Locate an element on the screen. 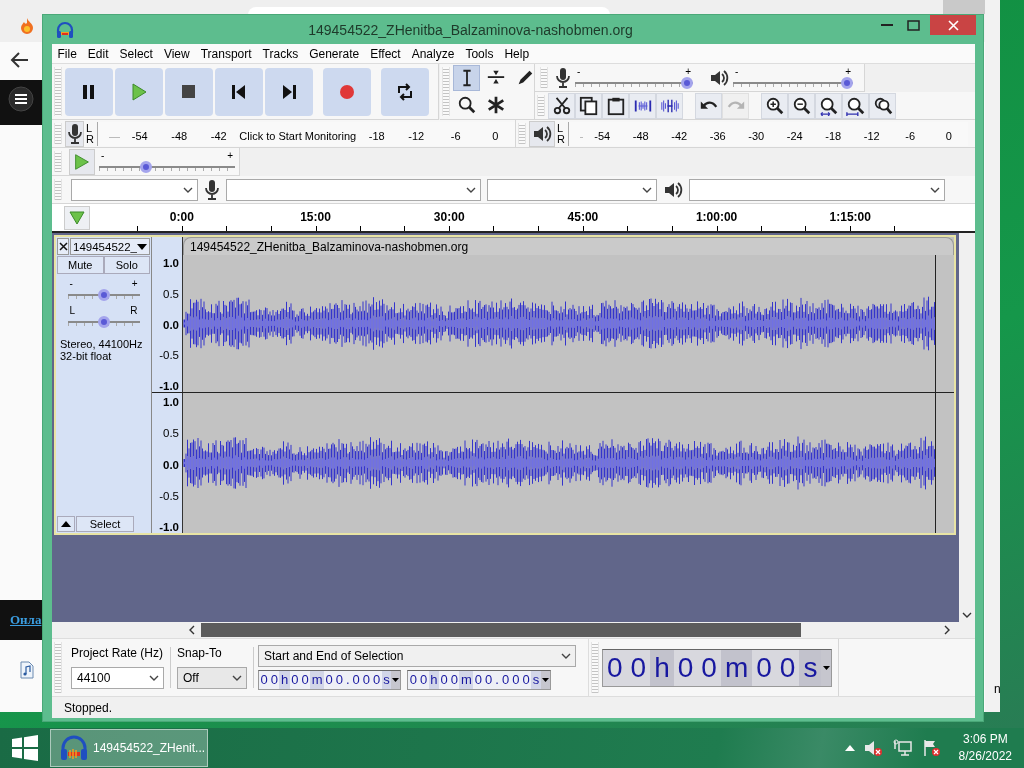 This screenshot has height=768, width=1024. back-arrow-icon is located at coordinates (20, 60).